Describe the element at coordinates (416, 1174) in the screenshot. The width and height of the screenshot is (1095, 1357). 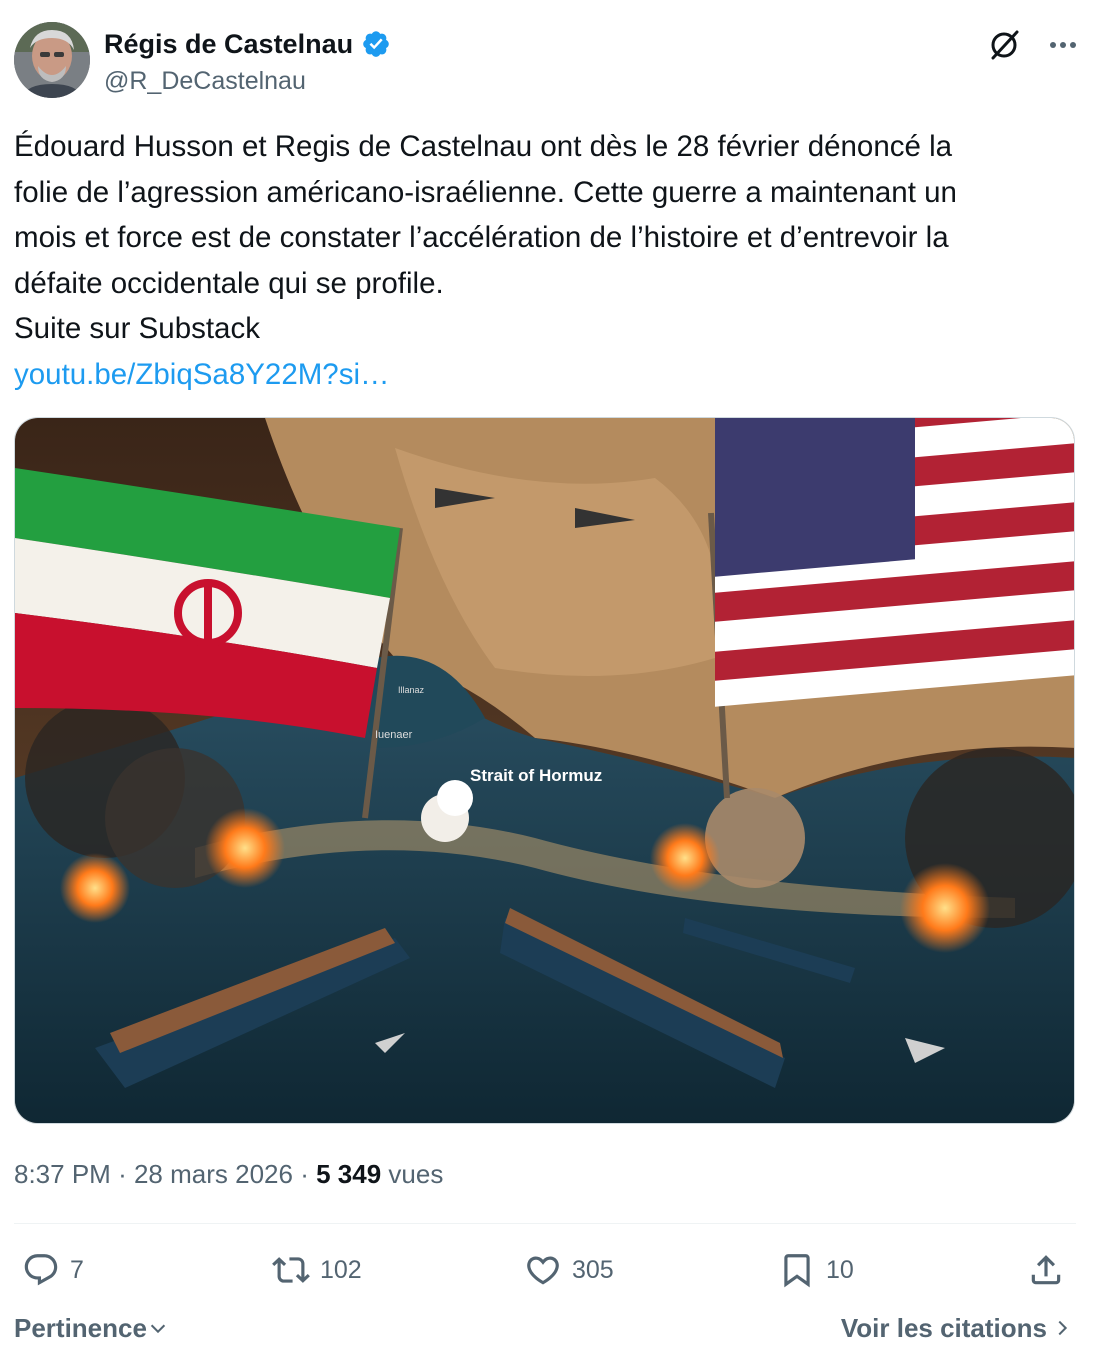
I see `views-label: vues` at that location.